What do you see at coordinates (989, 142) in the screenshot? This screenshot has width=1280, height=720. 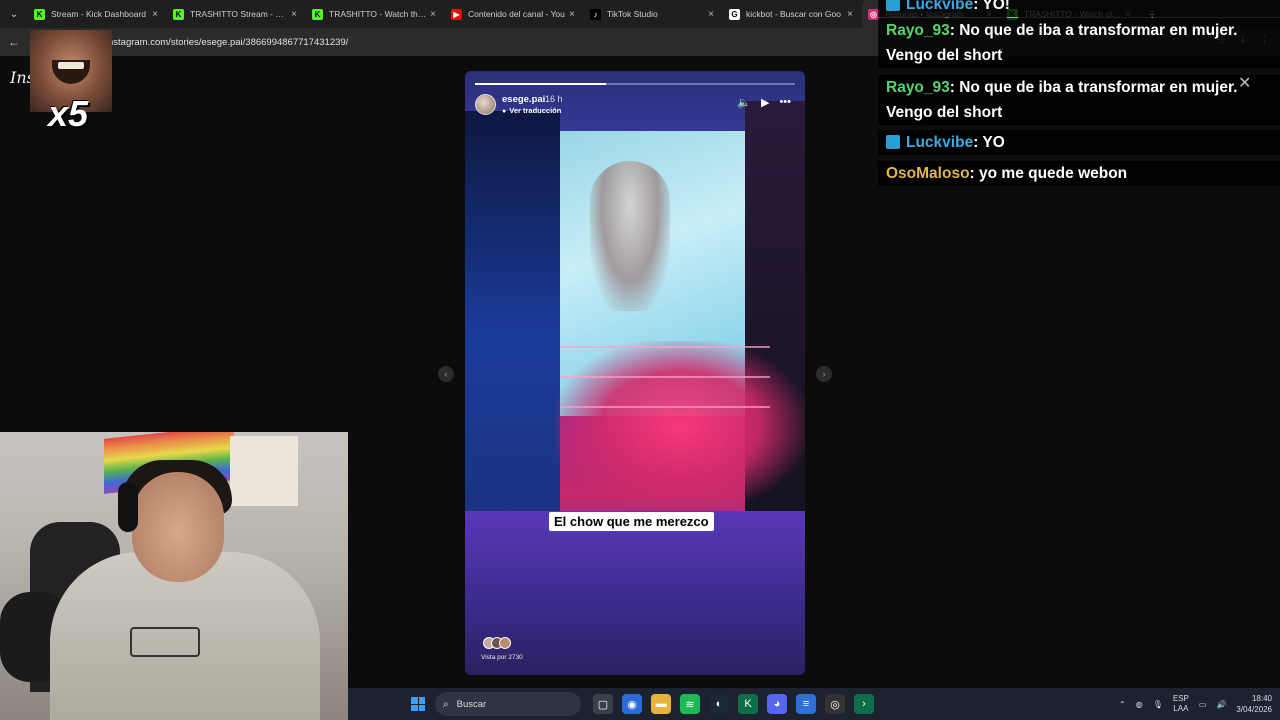 I see `chat-text: : YO` at bounding box center [989, 142].